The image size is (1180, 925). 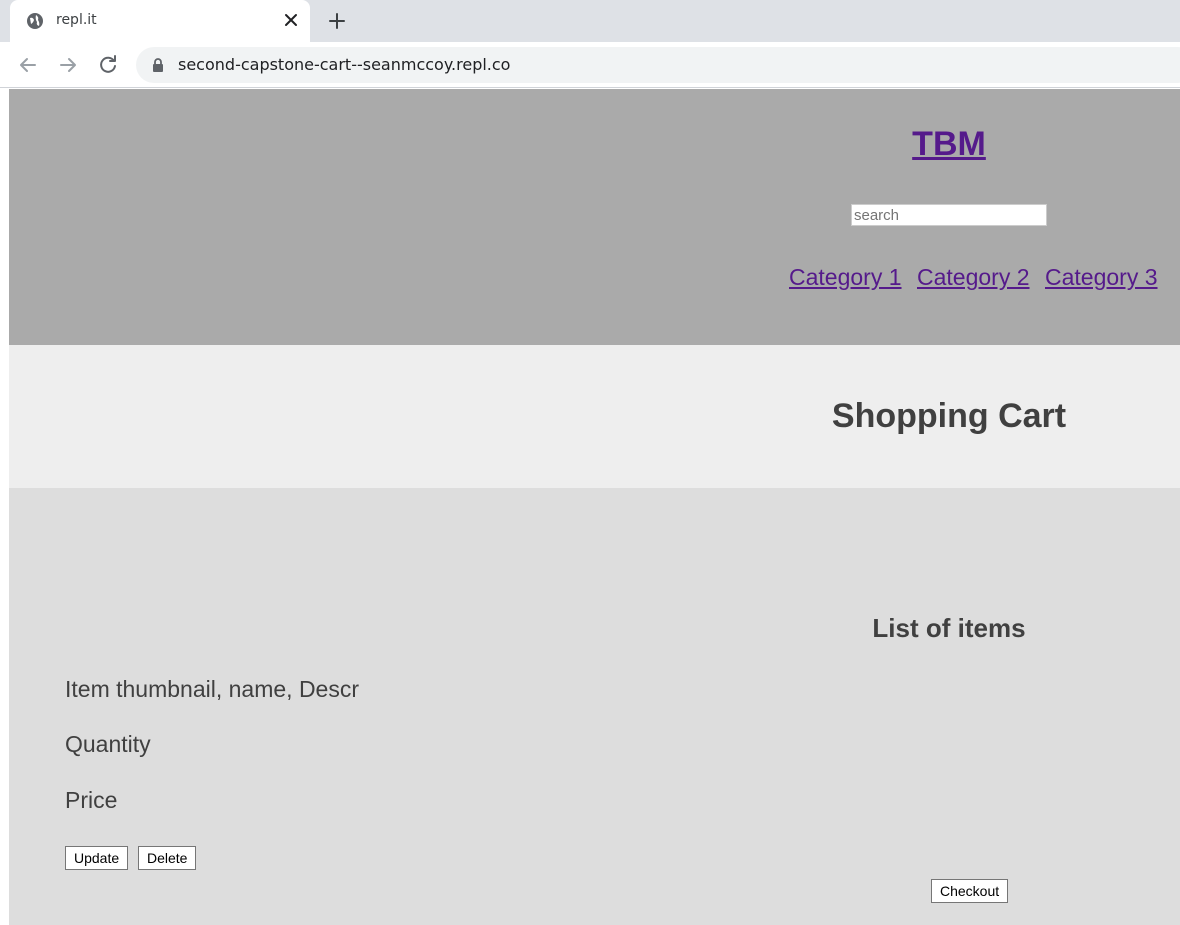 I want to click on tab-title: repl.it, so click(x=76, y=20).